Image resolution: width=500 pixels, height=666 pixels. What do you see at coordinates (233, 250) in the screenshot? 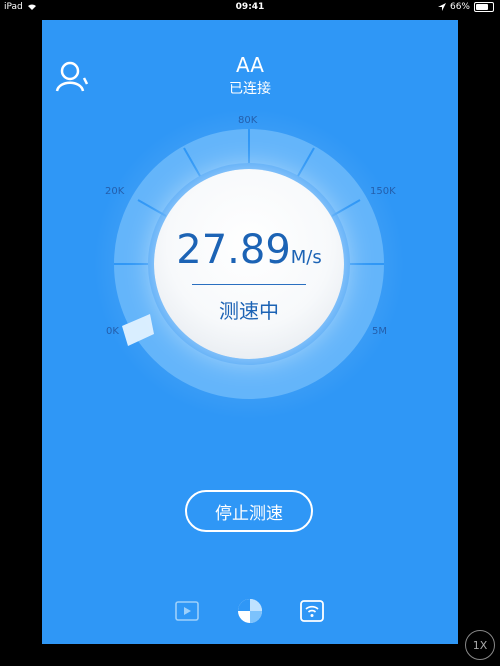
I see `speed-value: 27.89` at bounding box center [233, 250].